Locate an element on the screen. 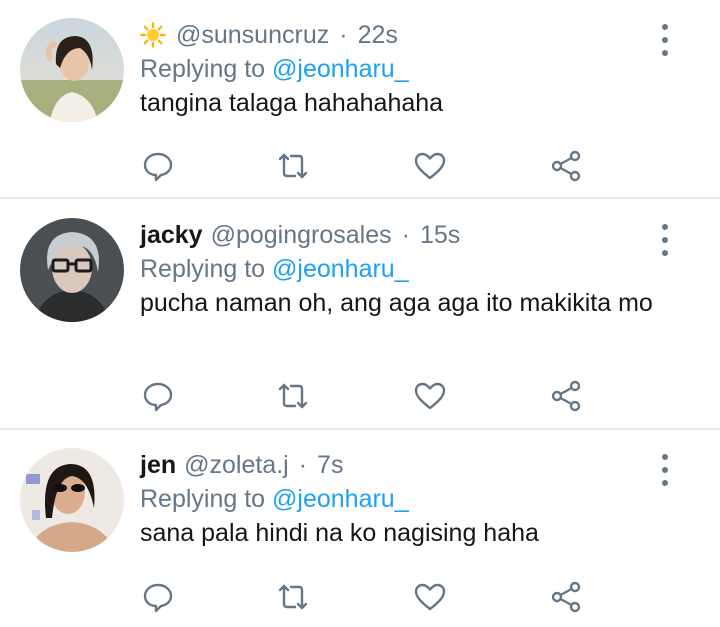 This screenshot has height=627, width=720. tweet-header: jen @zoleta.j · 7s is located at coordinates (241, 465).